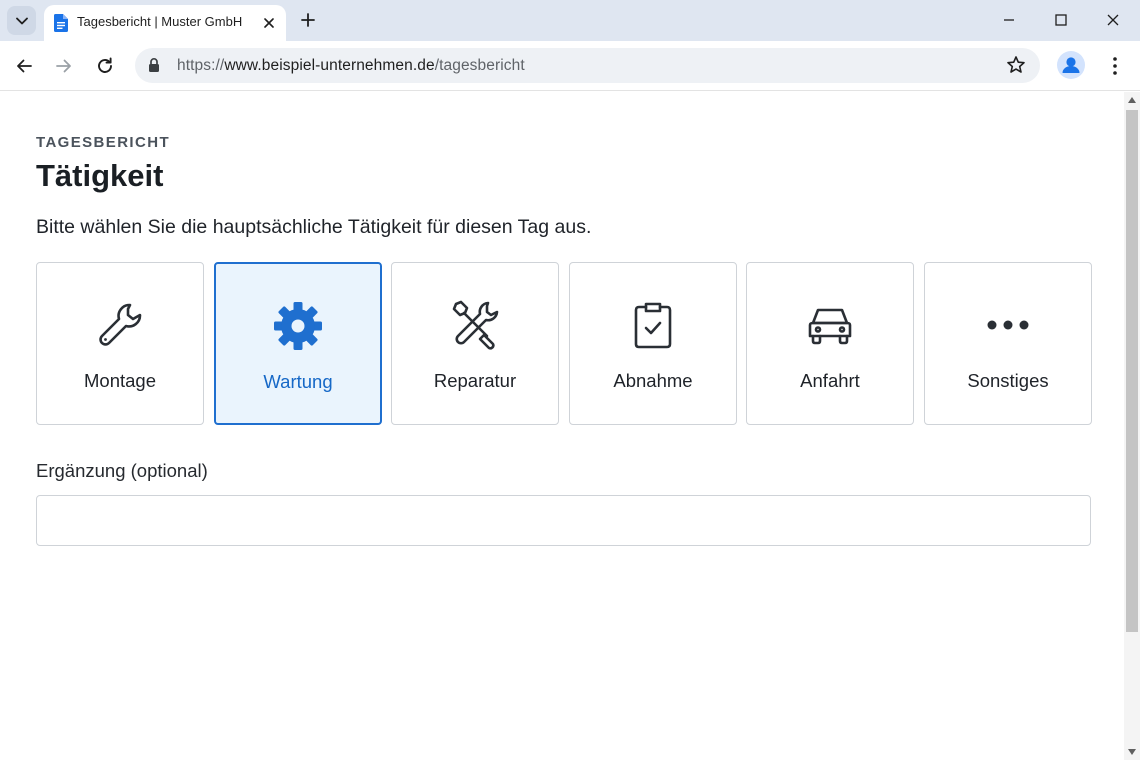  I want to click on option-reparatur: Reparatur, so click(475, 343).